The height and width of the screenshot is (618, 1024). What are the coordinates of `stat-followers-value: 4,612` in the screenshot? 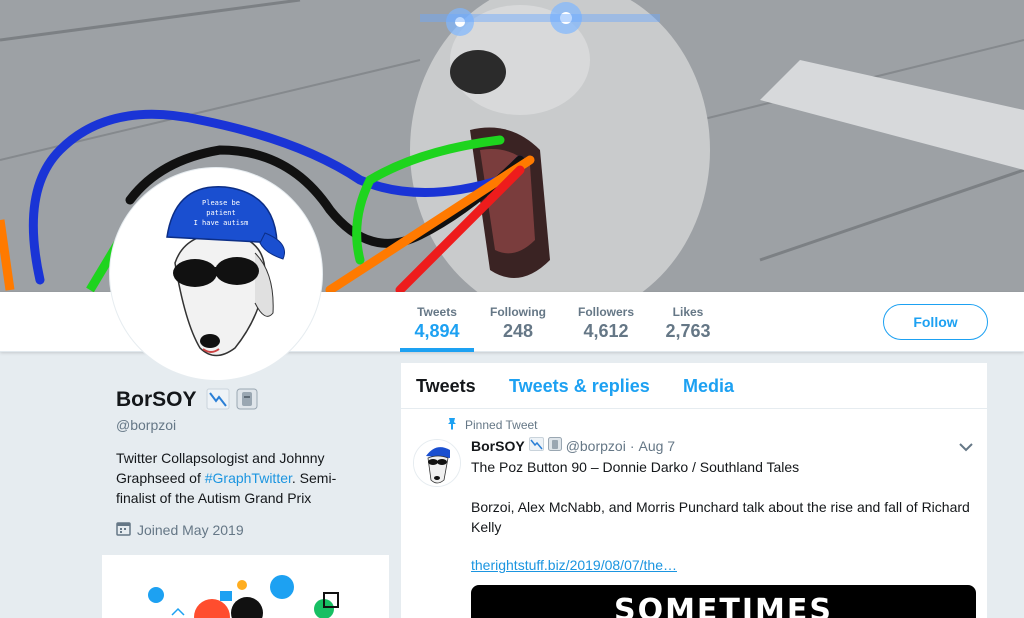 It's located at (606, 331).